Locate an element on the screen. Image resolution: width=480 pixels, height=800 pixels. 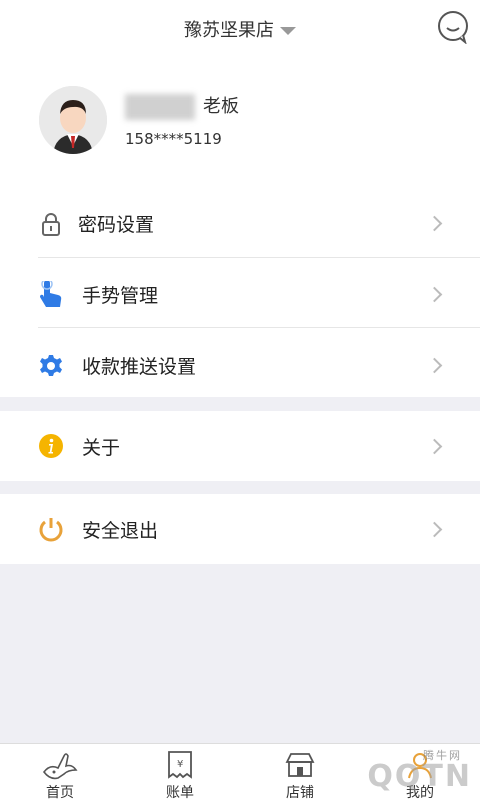
tab-shop: 店铺 is located at coordinates (300, 772).